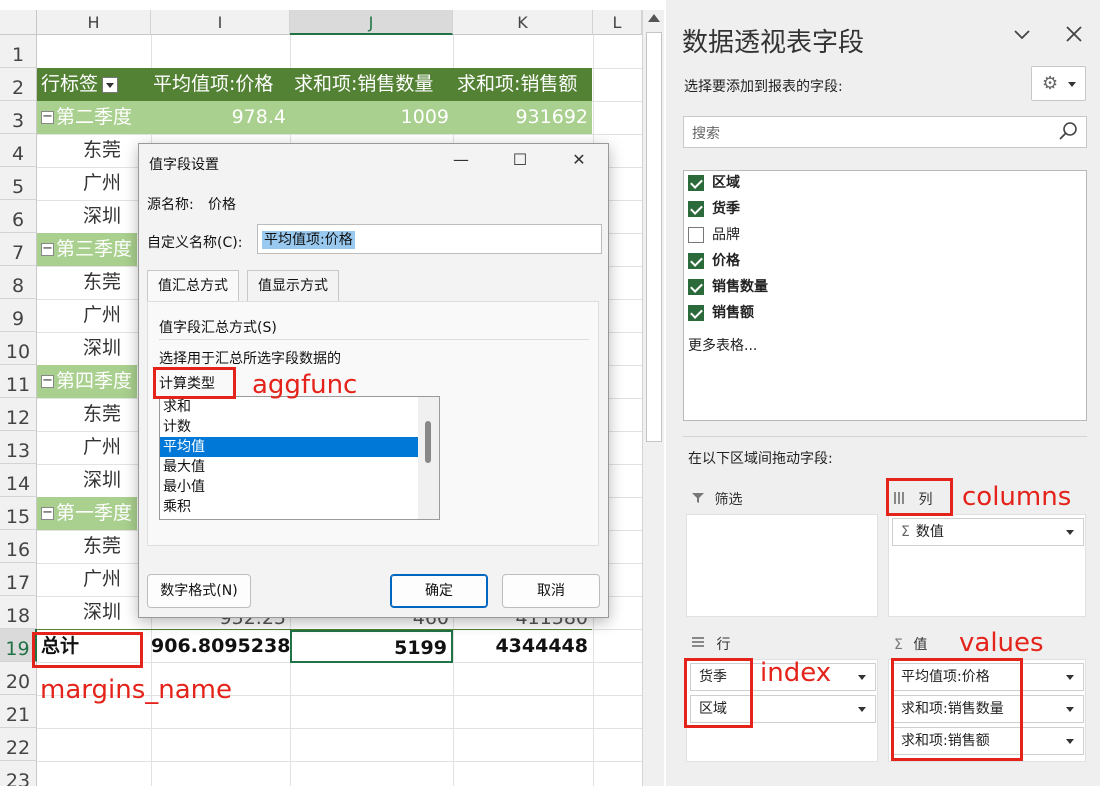 This screenshot has height=786, width=1100. I want to click on custom-name-value: 平均值项:价格, so click(308, 240).